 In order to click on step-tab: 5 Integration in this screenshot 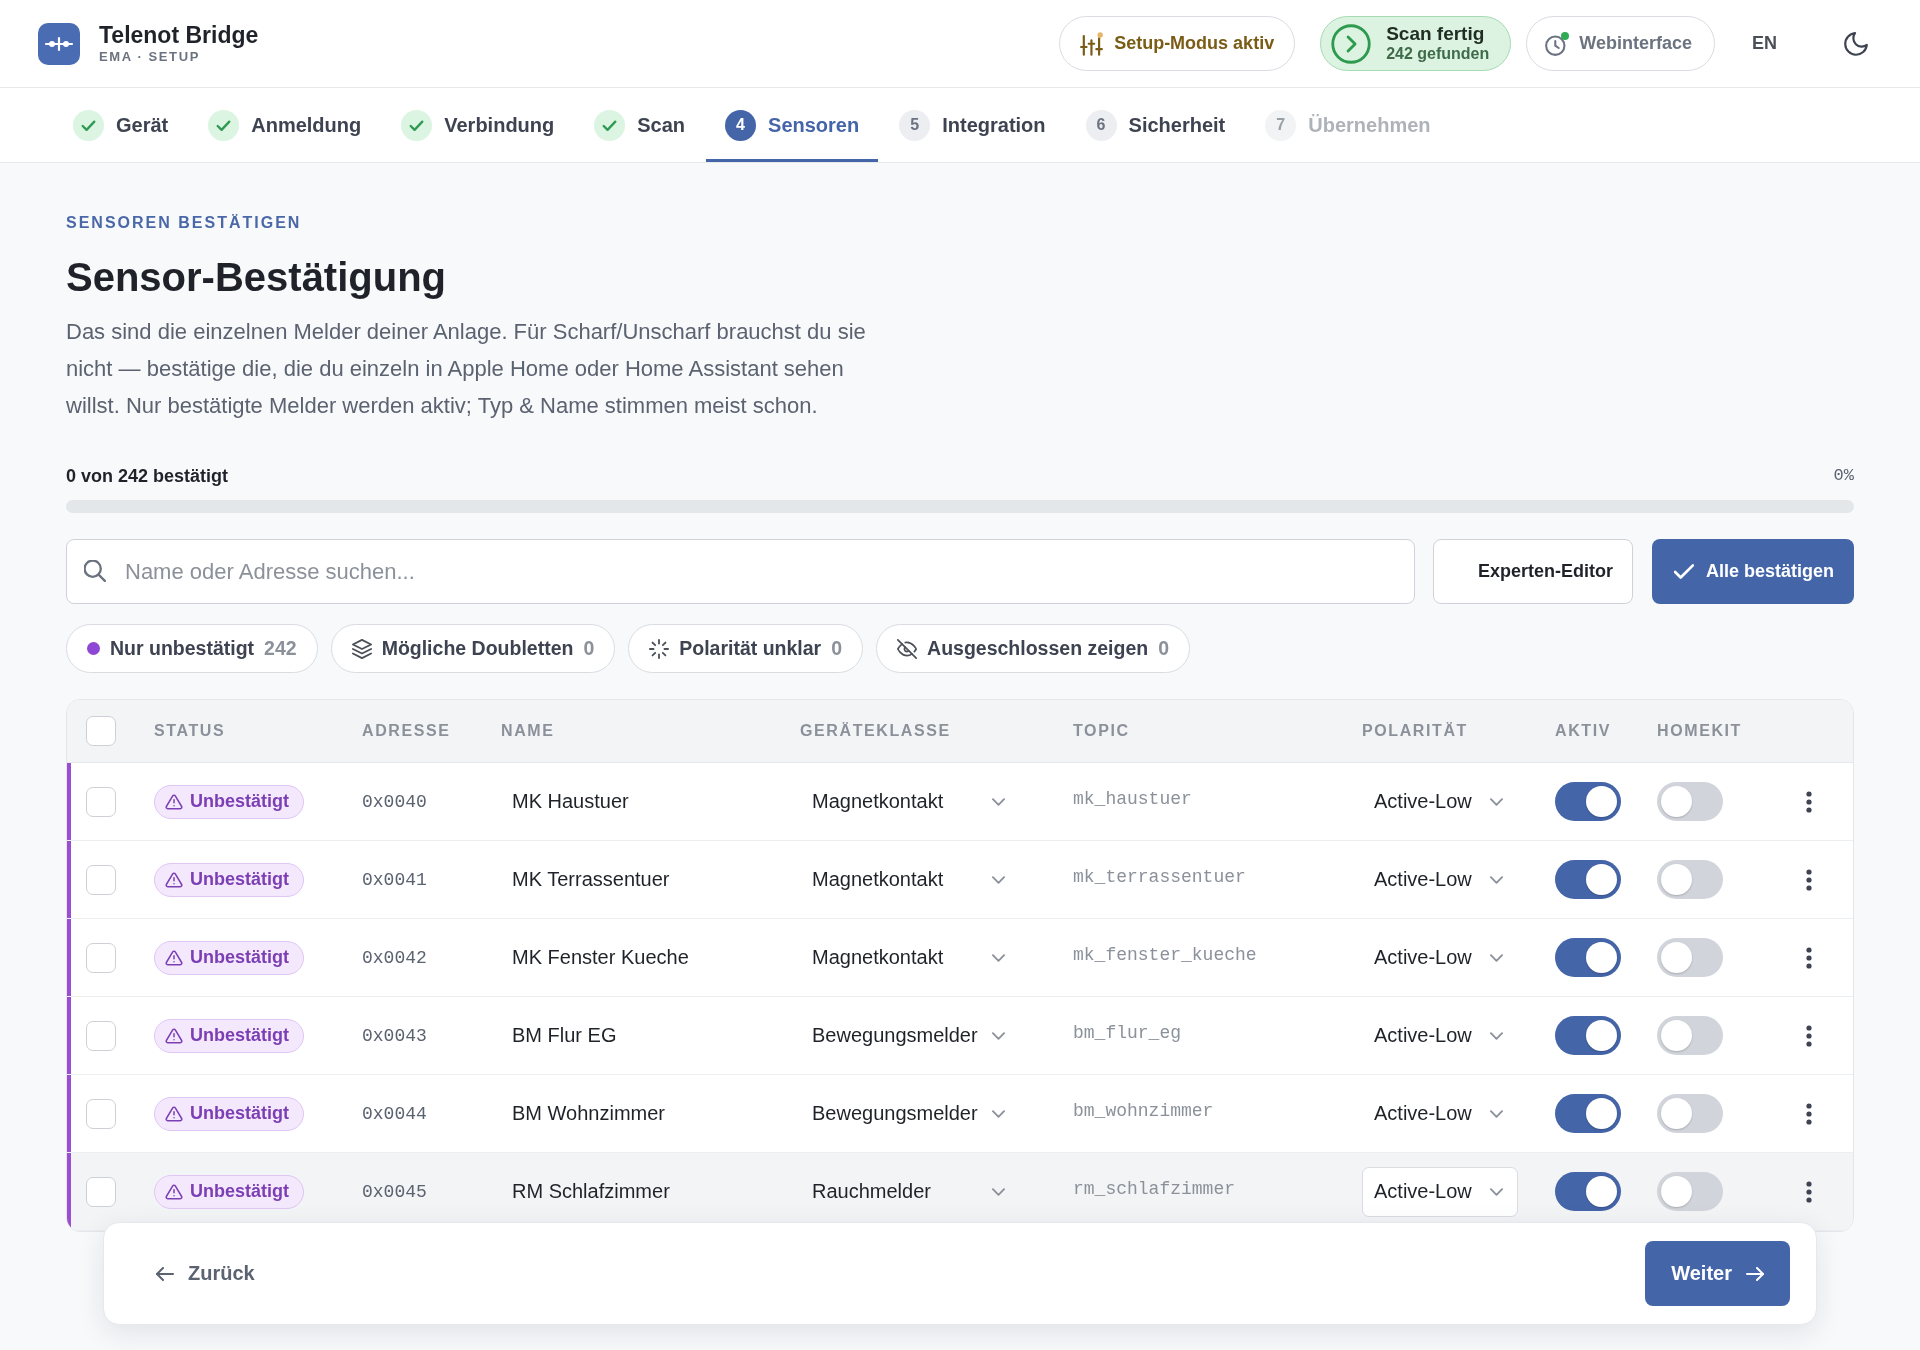, I will do `click(972, 125)`.